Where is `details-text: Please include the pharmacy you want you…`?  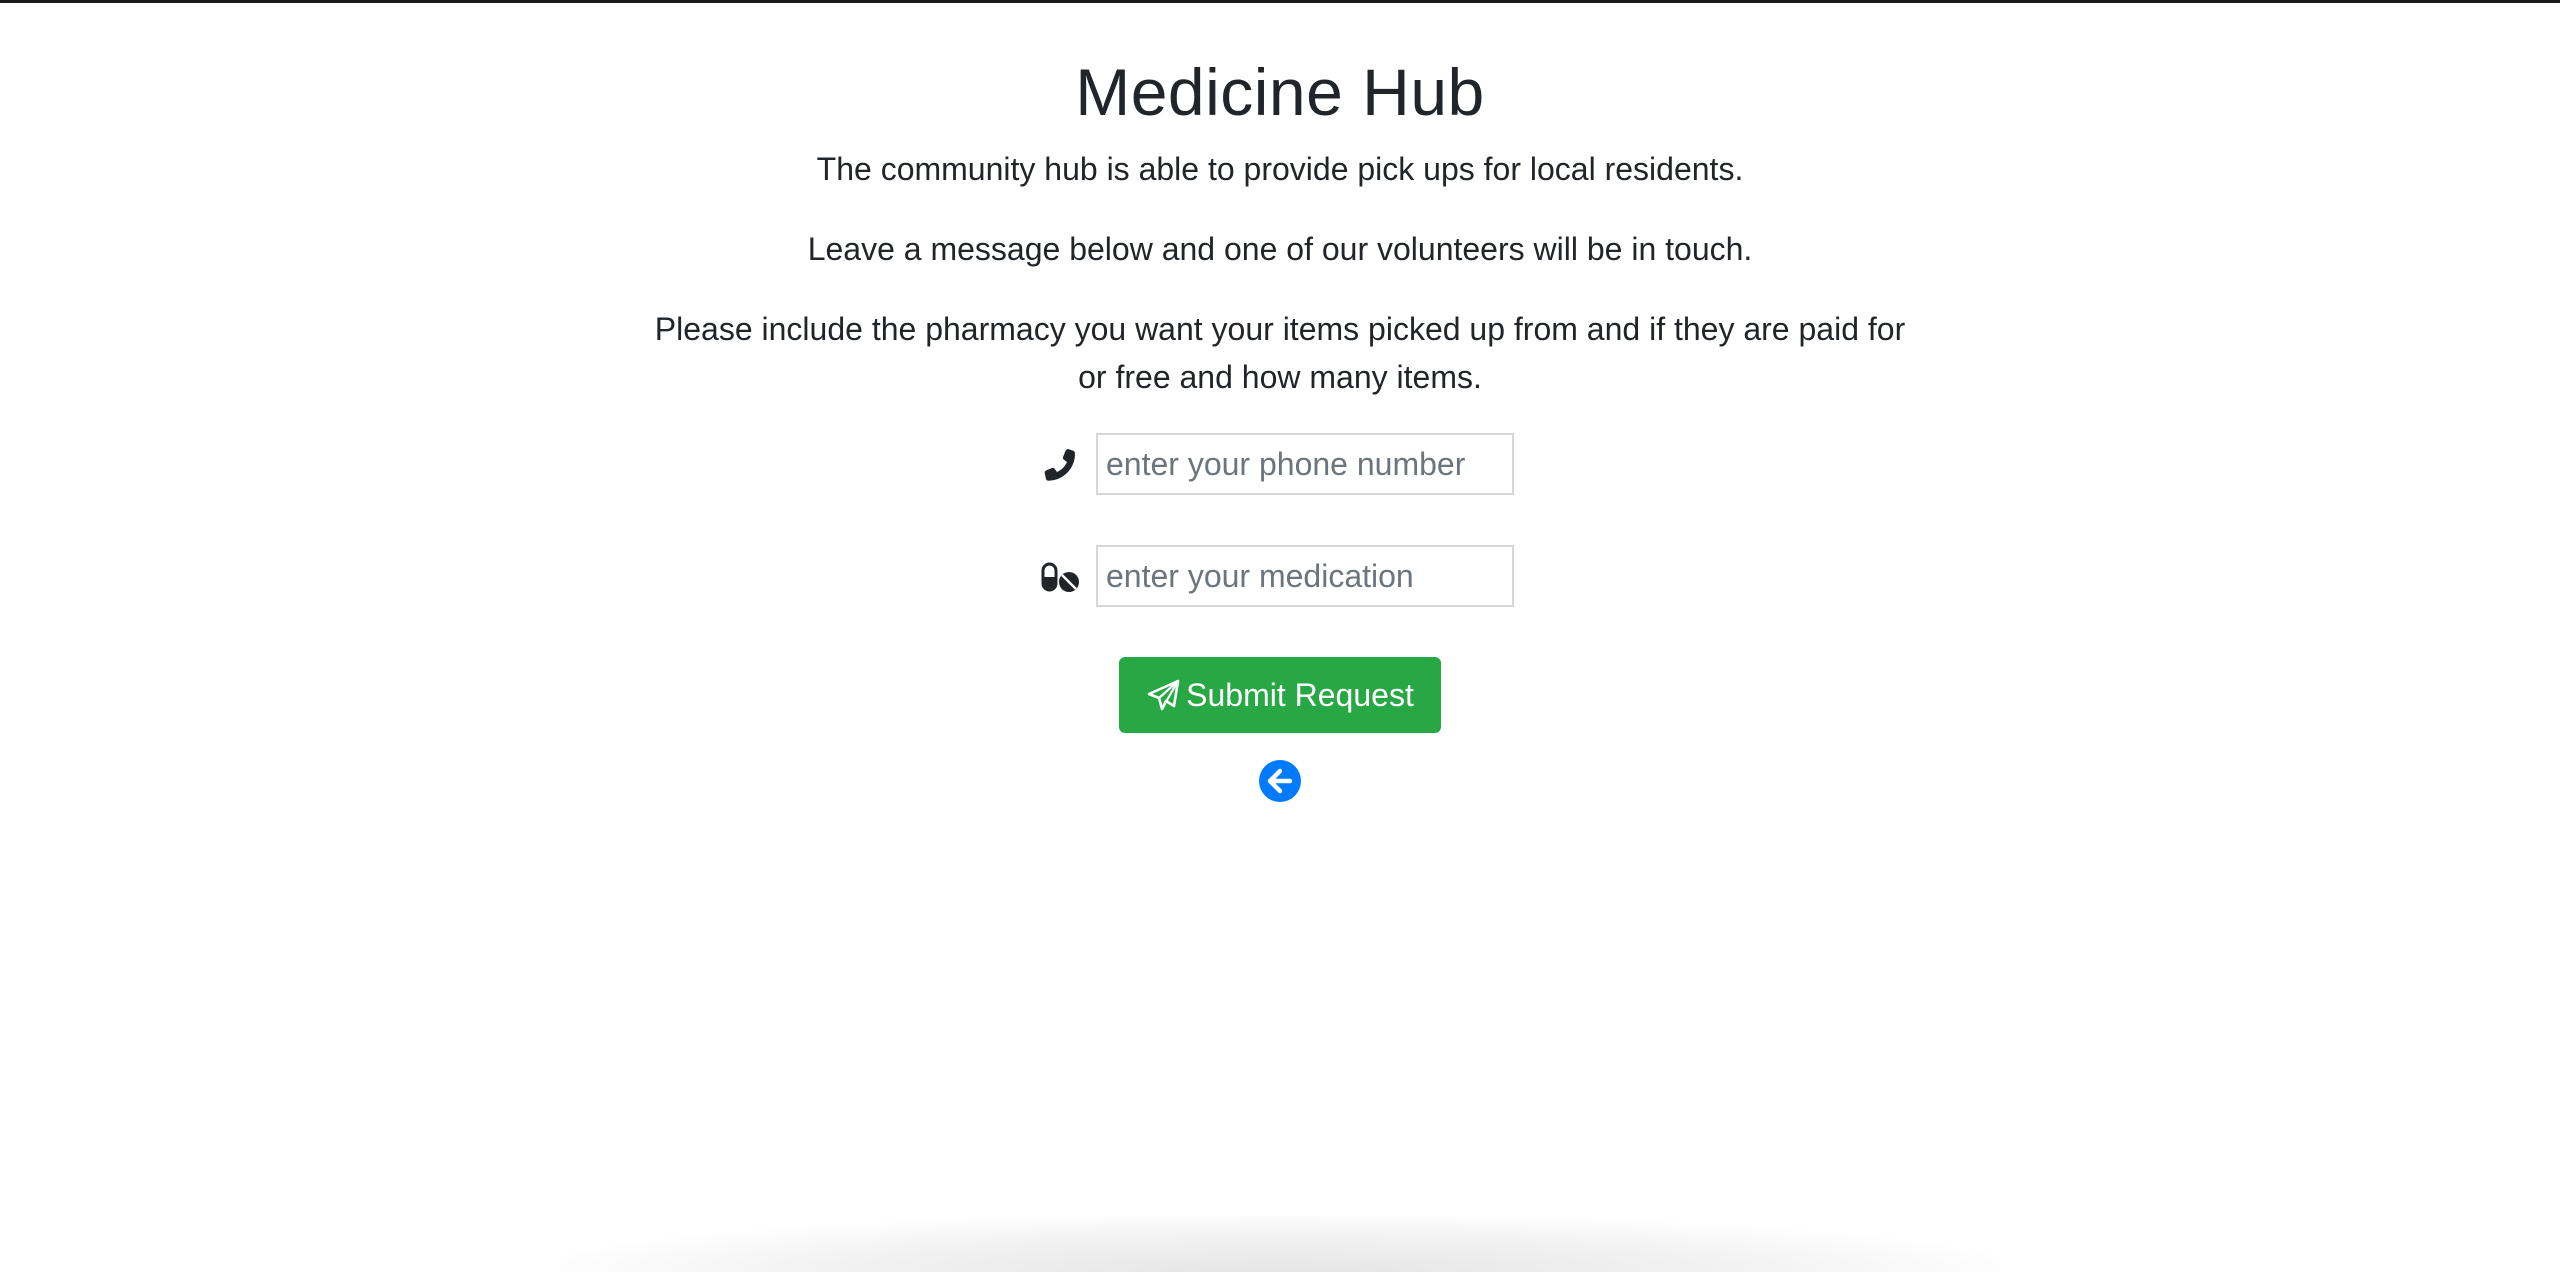
details-text: Please include the pharmacy you want you… is located at coordinates (1280, 353).